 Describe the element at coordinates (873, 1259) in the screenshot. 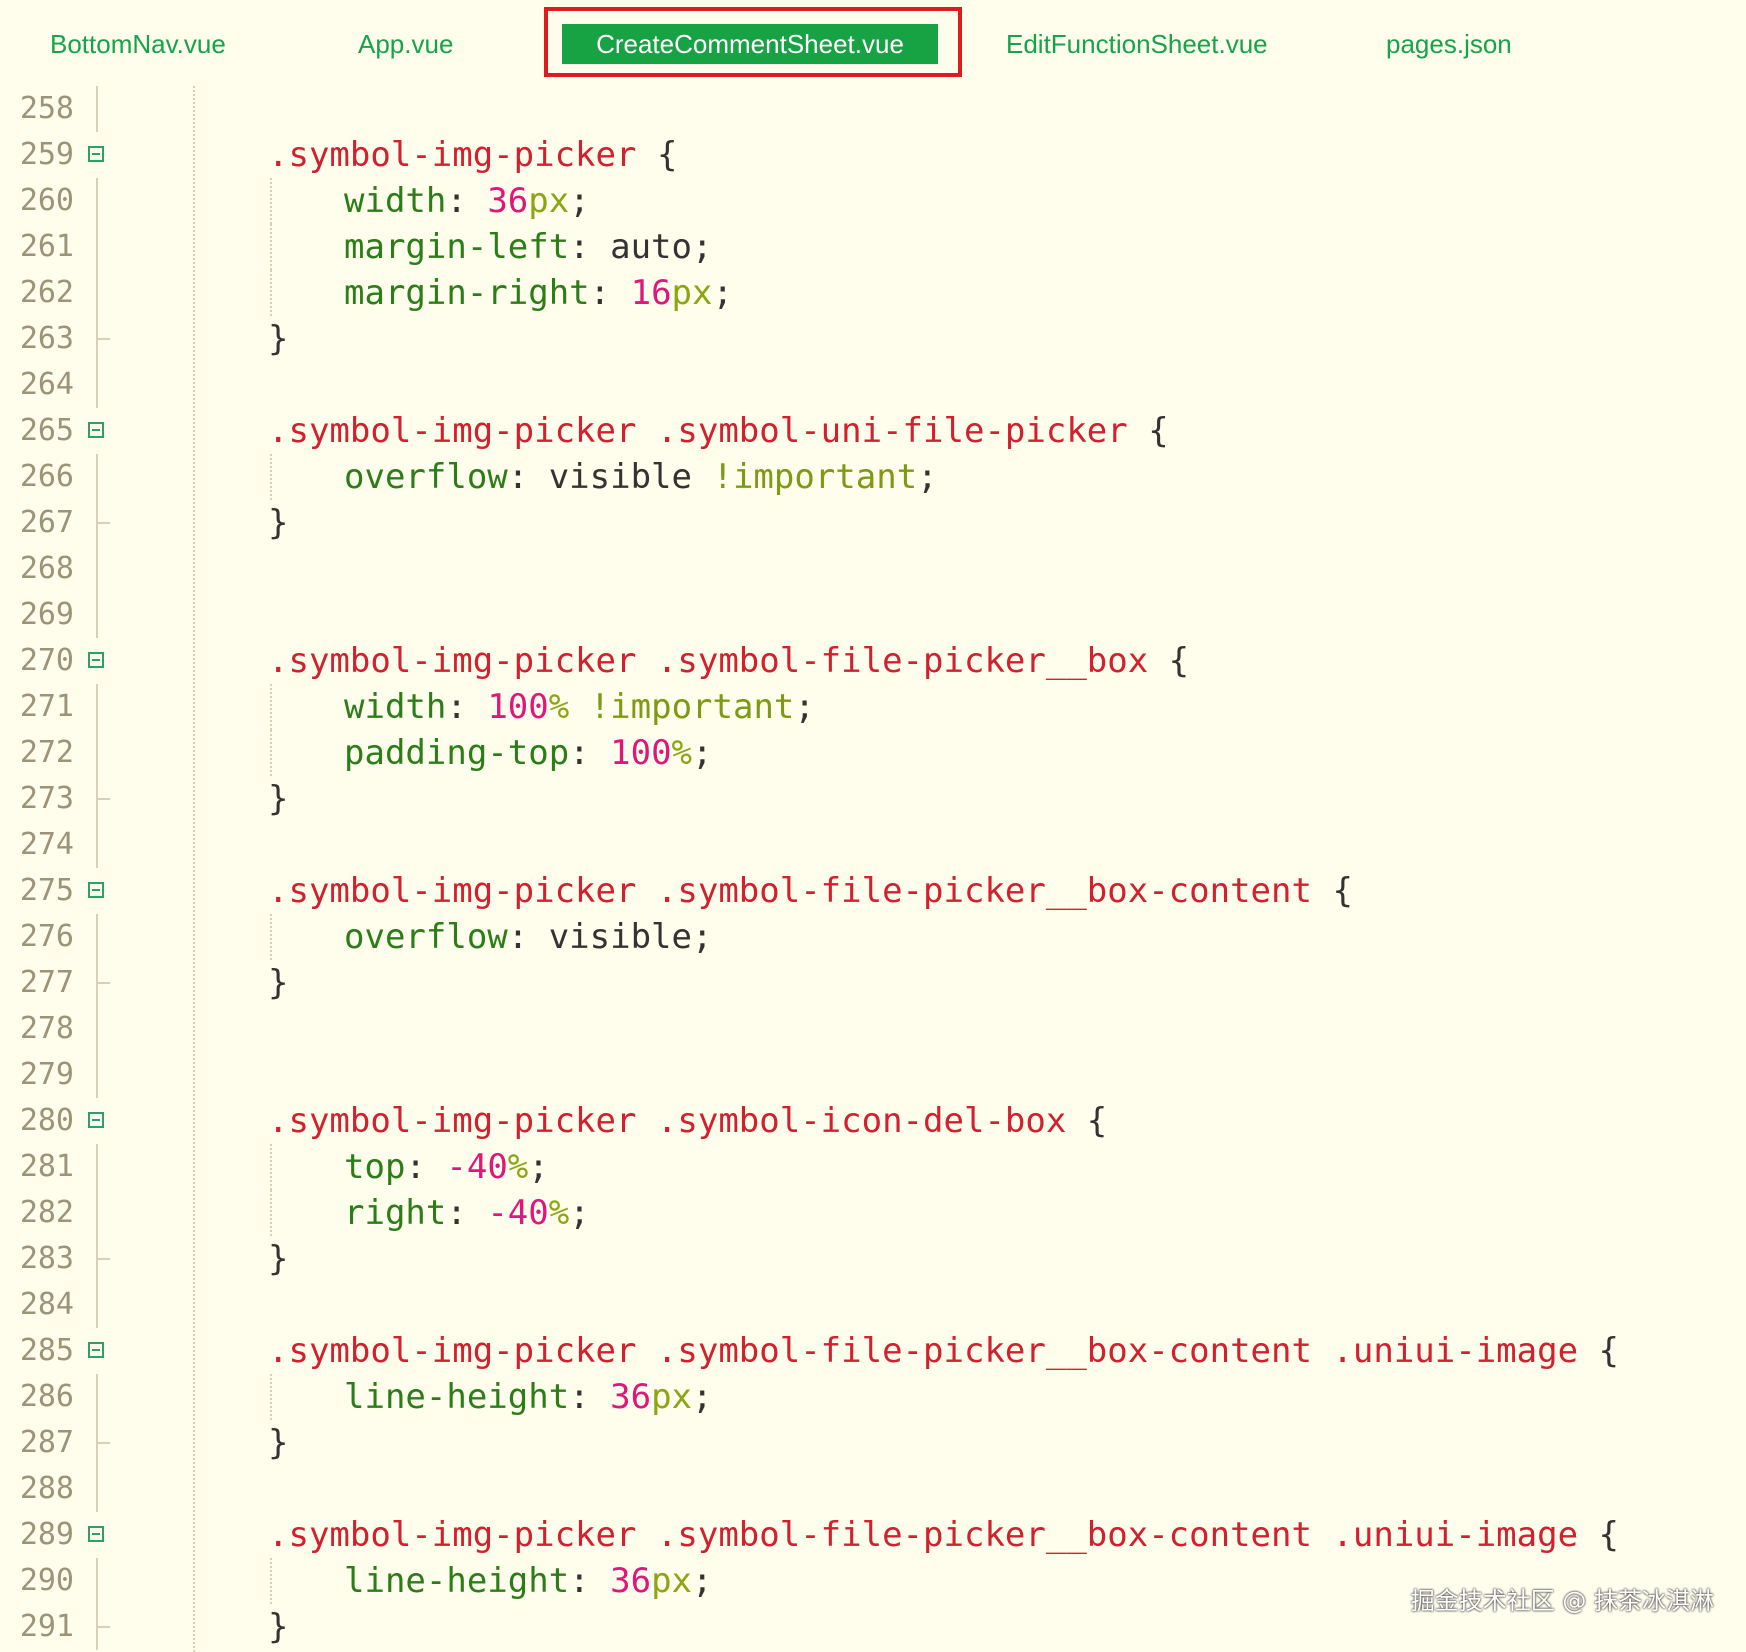

I see `code-line: 283}` at that location.